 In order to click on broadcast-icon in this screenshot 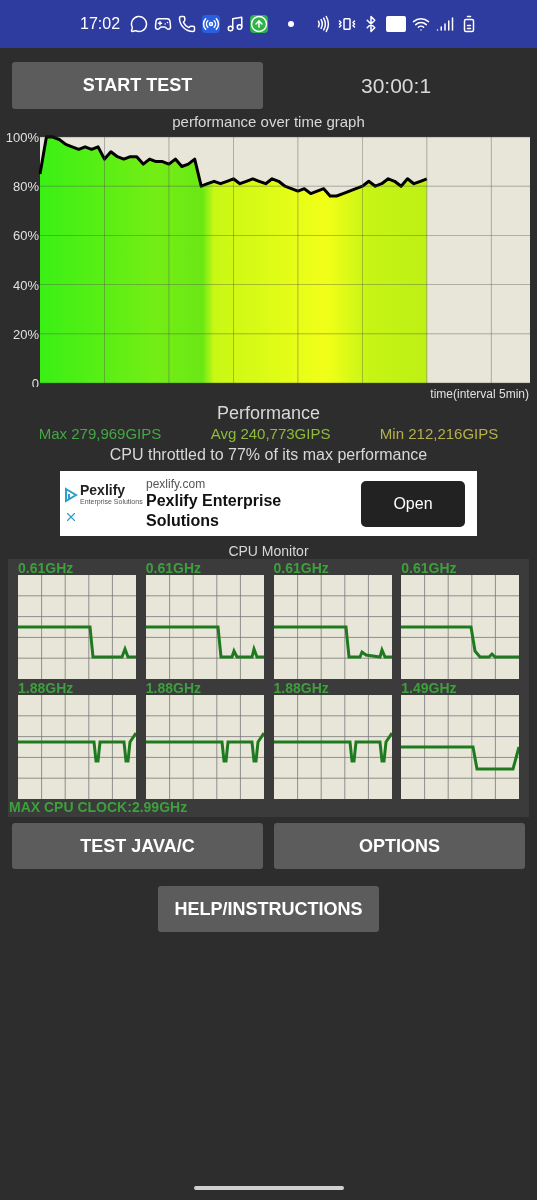, I will do `click(211, 24)`.